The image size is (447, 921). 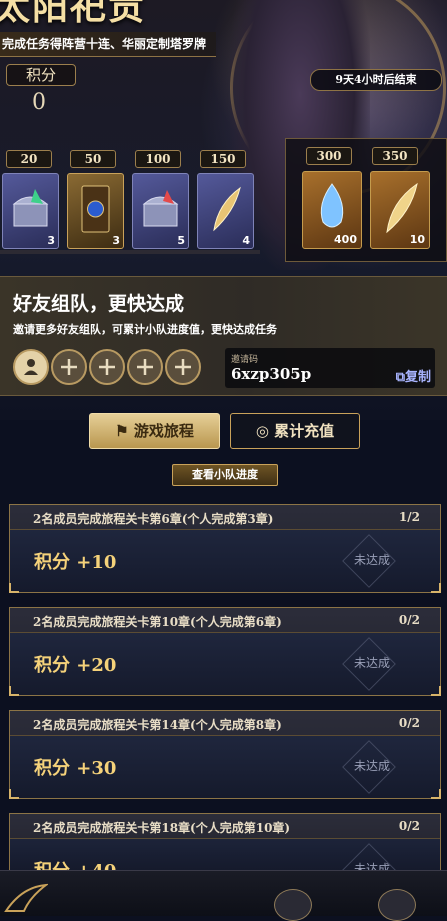 What do you see at coordinates (145, 329) in the screenshot?
I see `team-description: 邀请更多好友组队，可累计小队进度值，更快达成任务` at bounding box center [145, 329].